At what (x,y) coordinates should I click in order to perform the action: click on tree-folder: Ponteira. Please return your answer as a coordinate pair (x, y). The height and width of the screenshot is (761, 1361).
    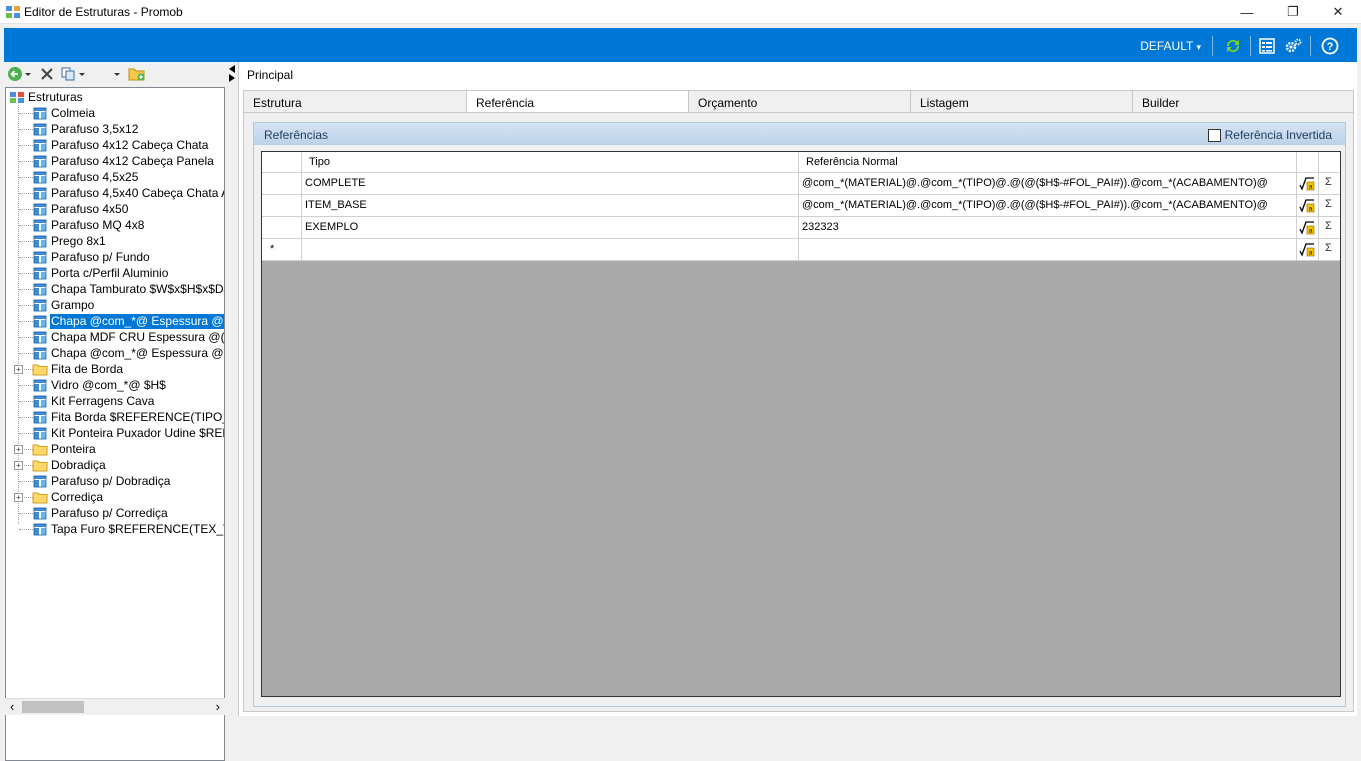
    Looking at the image, I should click on (64, 449).